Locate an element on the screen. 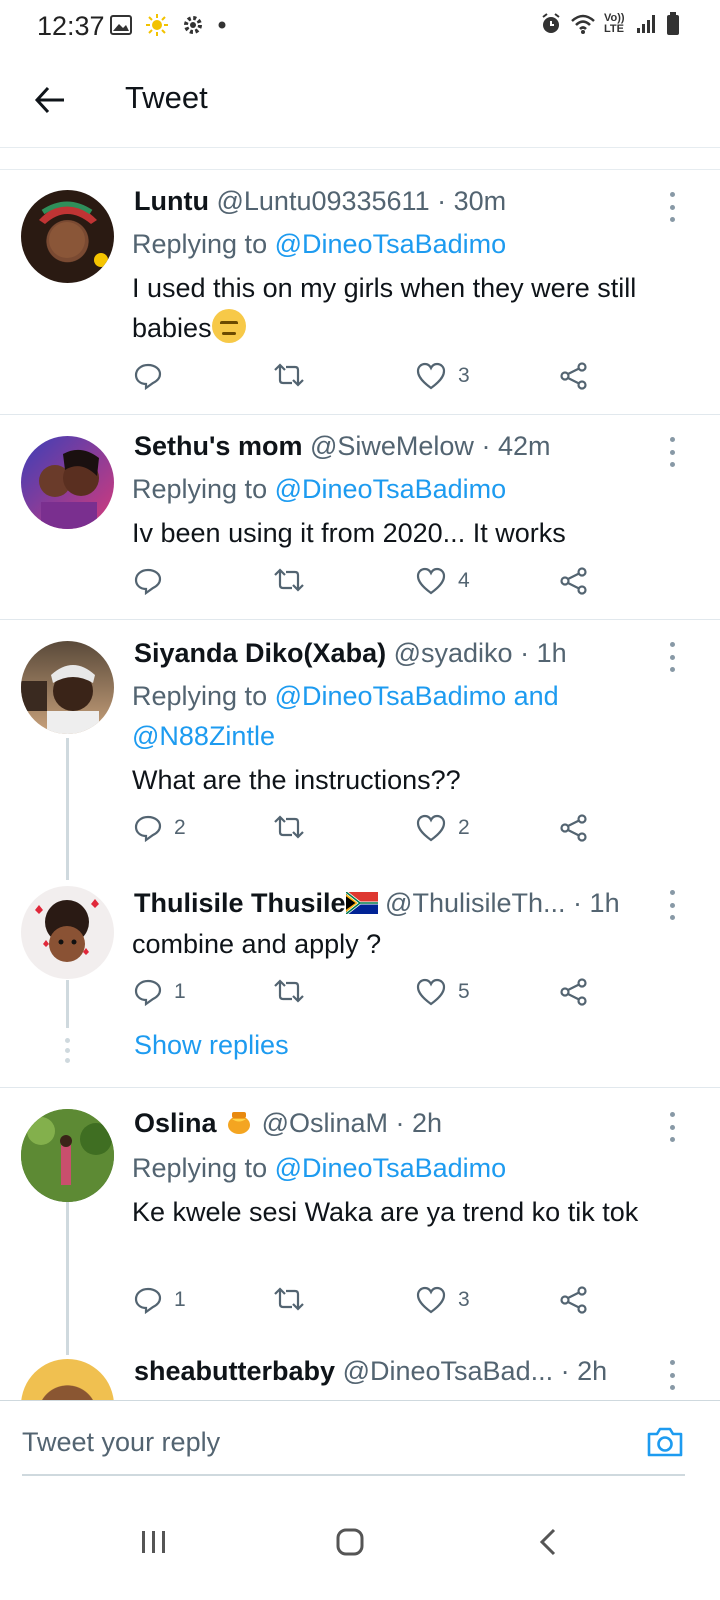 This screenshot has height=1600, width=720. author-handle: @SiweMelow is located at coordinates (392, 446).